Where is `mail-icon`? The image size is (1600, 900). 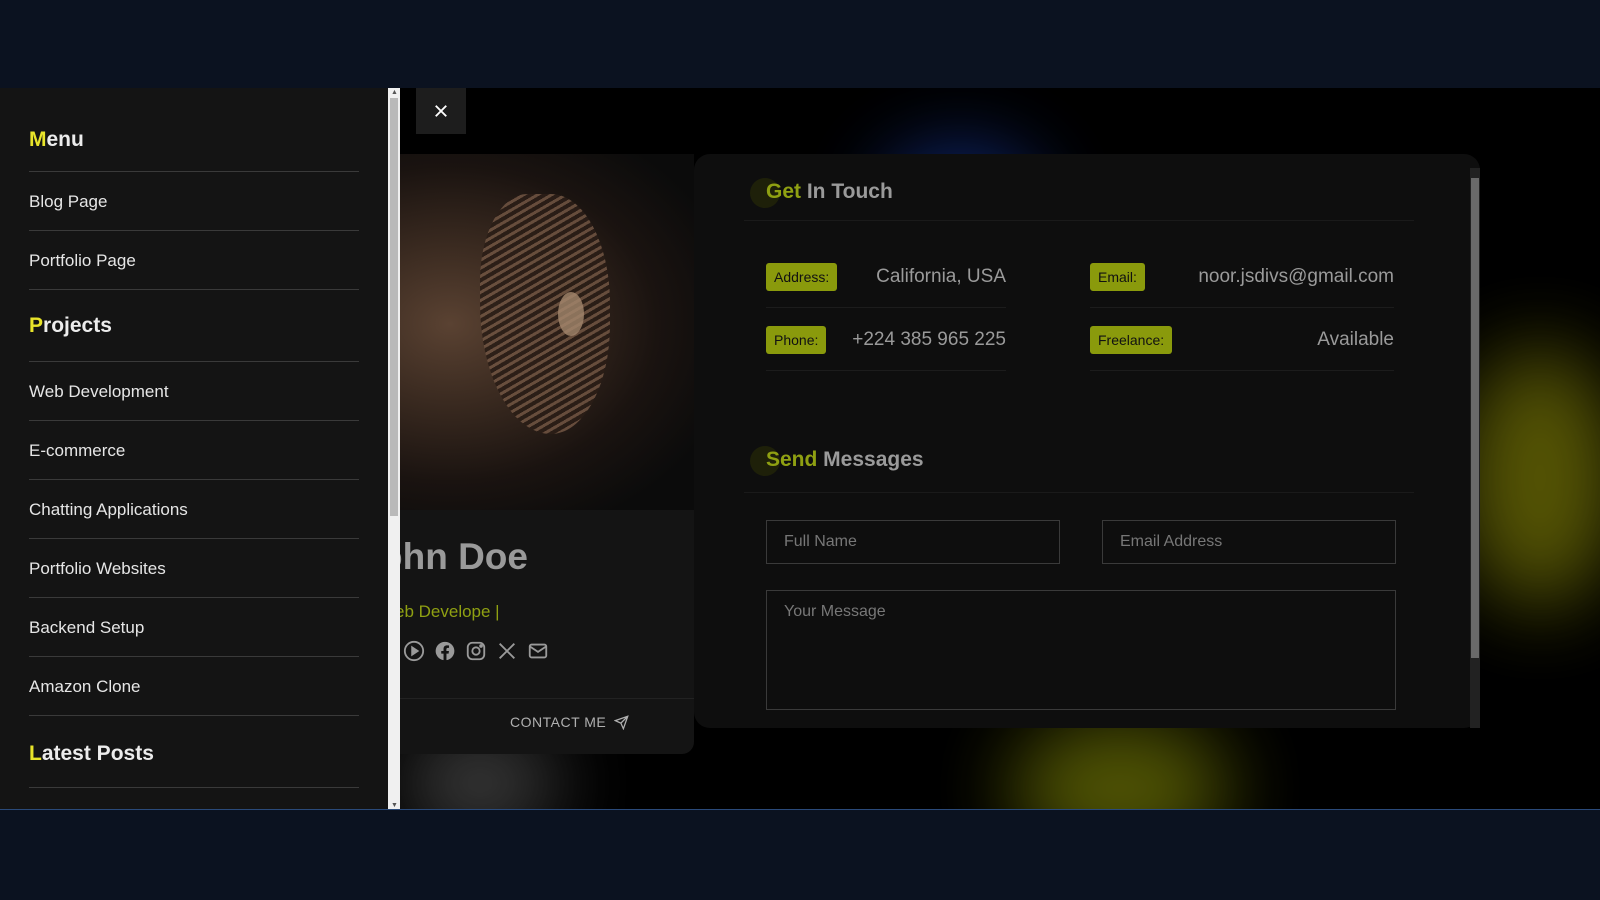
mail-icon is located at coordinates (538, 651).